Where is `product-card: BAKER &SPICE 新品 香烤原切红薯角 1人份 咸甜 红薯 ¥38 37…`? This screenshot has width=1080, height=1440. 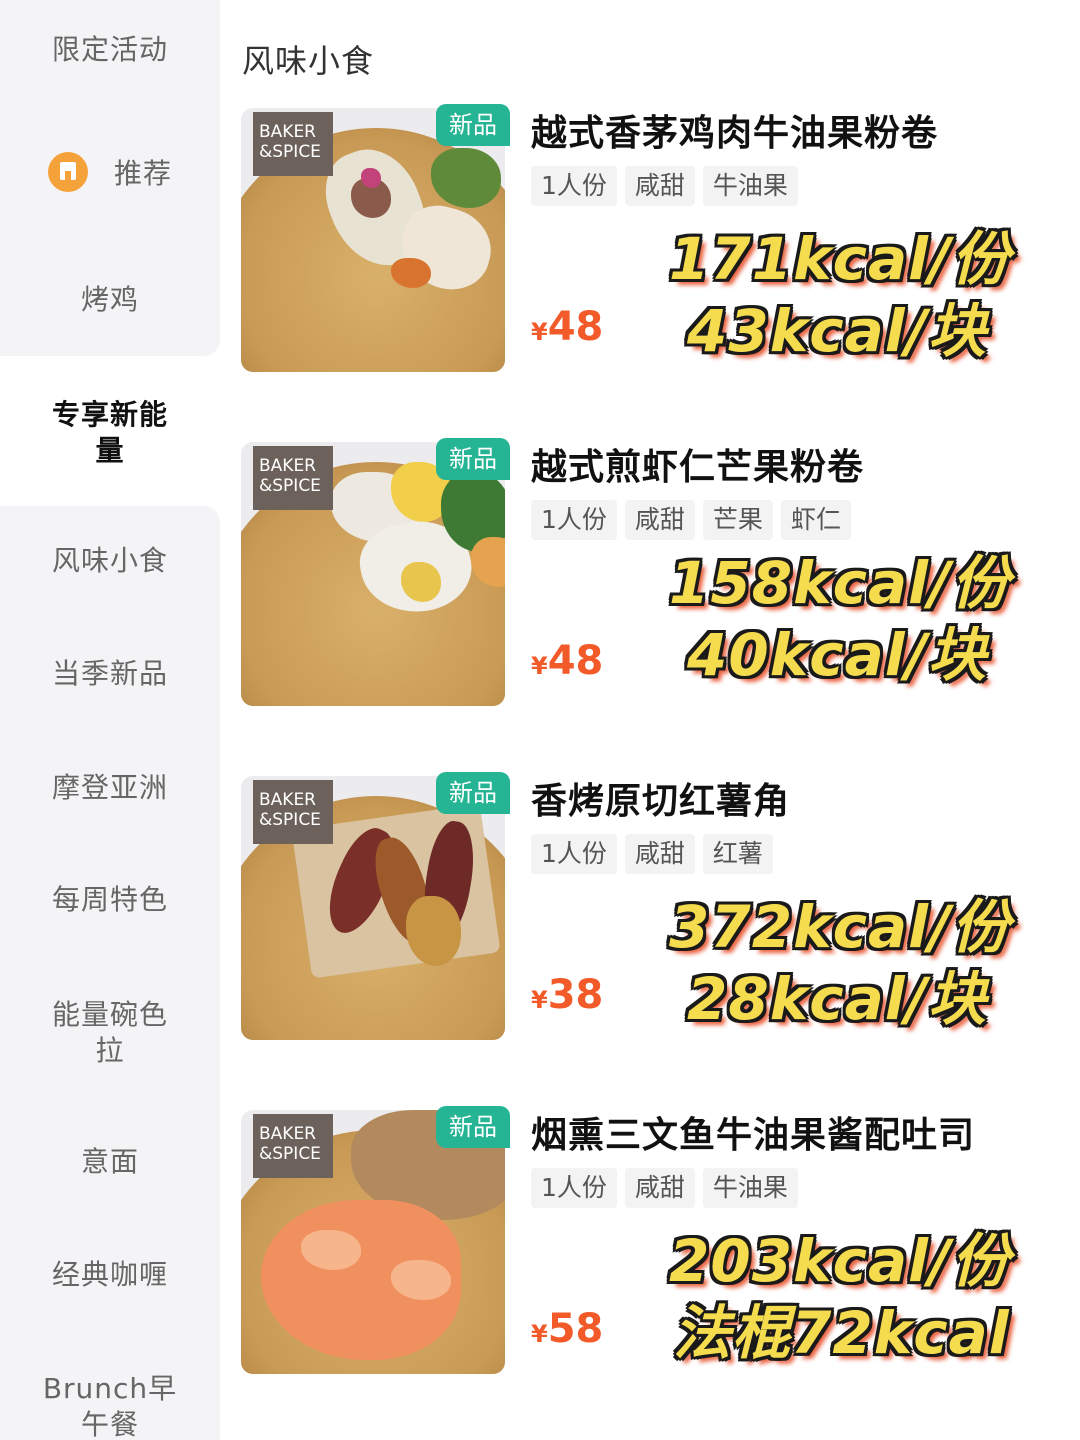 product-card: BAKER &SPICE 新品 香烤原切红薯角 1人份 咸甜 红薯 ¥38 37… is located at coordinates (651, 906).